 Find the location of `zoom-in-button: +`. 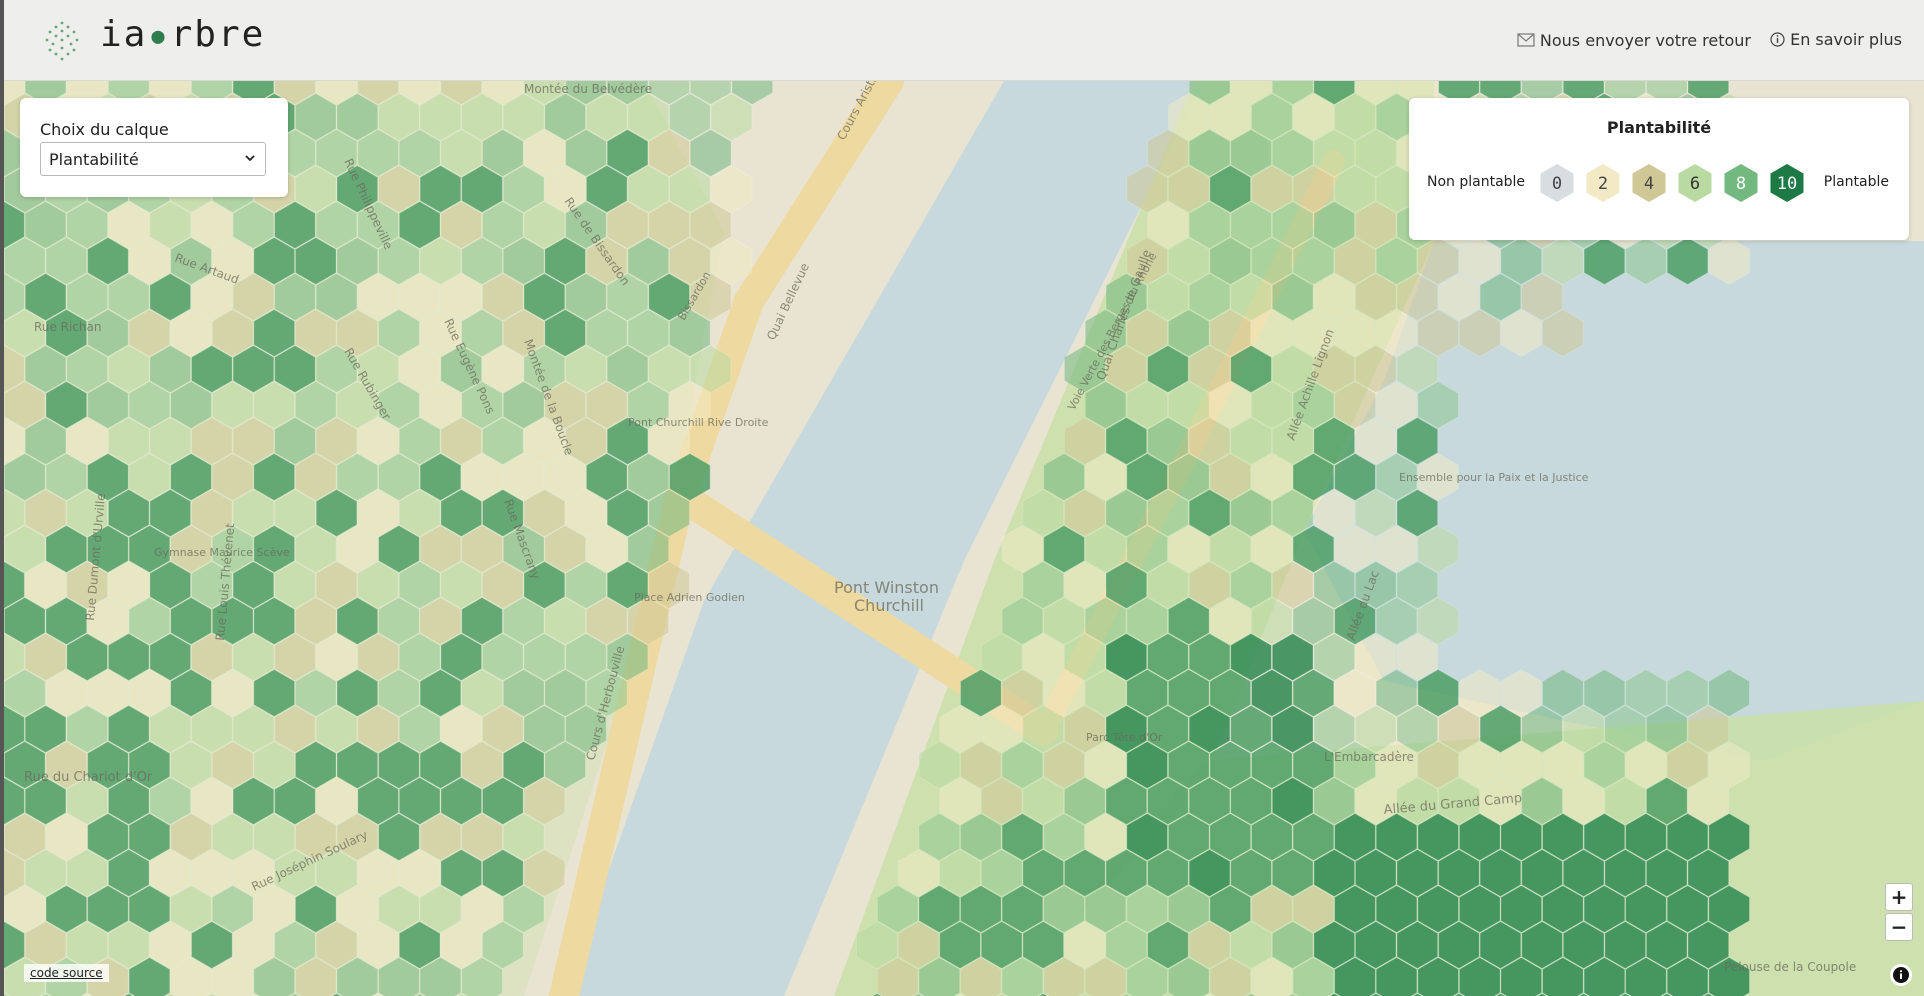

zoom-in-button: + is located at coordinates (1899, 897).